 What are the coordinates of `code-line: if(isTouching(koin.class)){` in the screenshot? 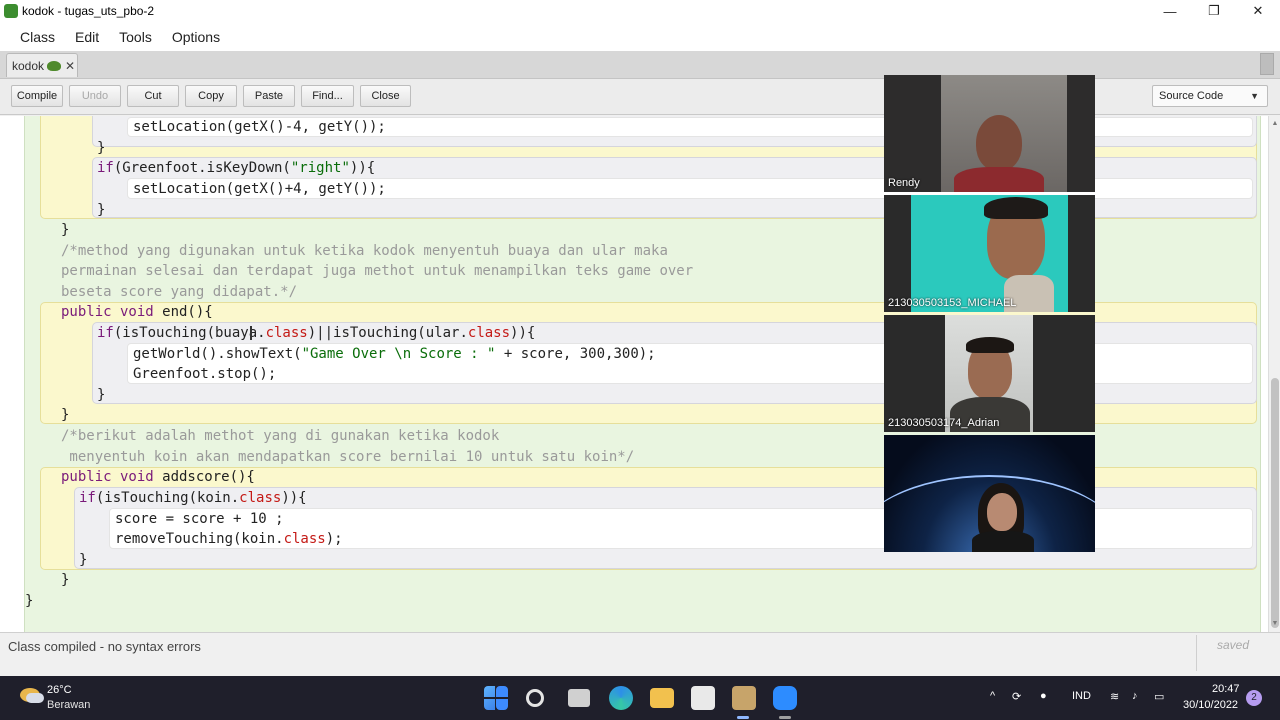 It's located at (193, 498).